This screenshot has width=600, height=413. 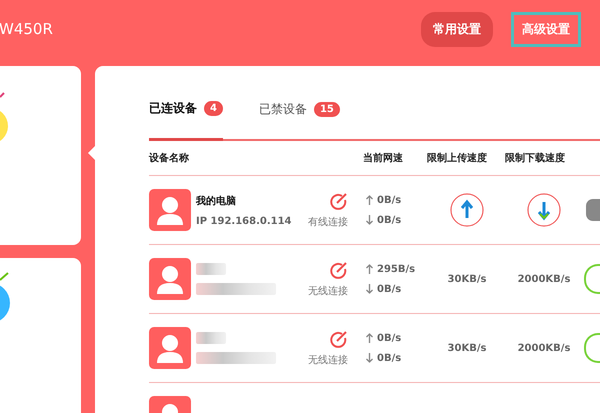 I want to click on count-badge: 15, so click(x=327, y=109).